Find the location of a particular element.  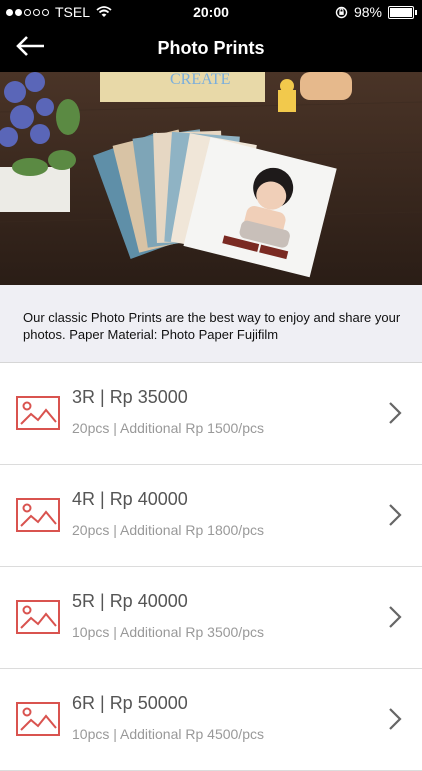

item-title: 6R | Rp 50000 is located at coordinates (130, 703).